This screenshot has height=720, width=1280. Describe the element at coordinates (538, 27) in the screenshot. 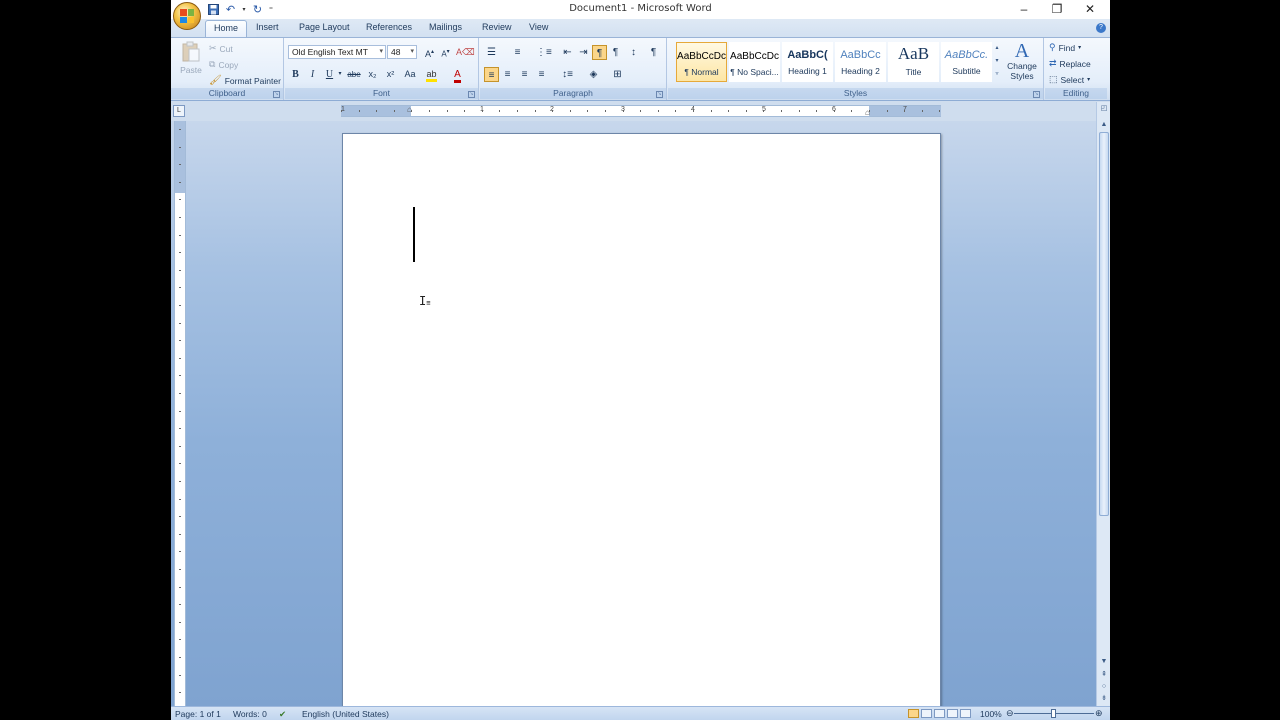

I see `tab-view: View` at that location.